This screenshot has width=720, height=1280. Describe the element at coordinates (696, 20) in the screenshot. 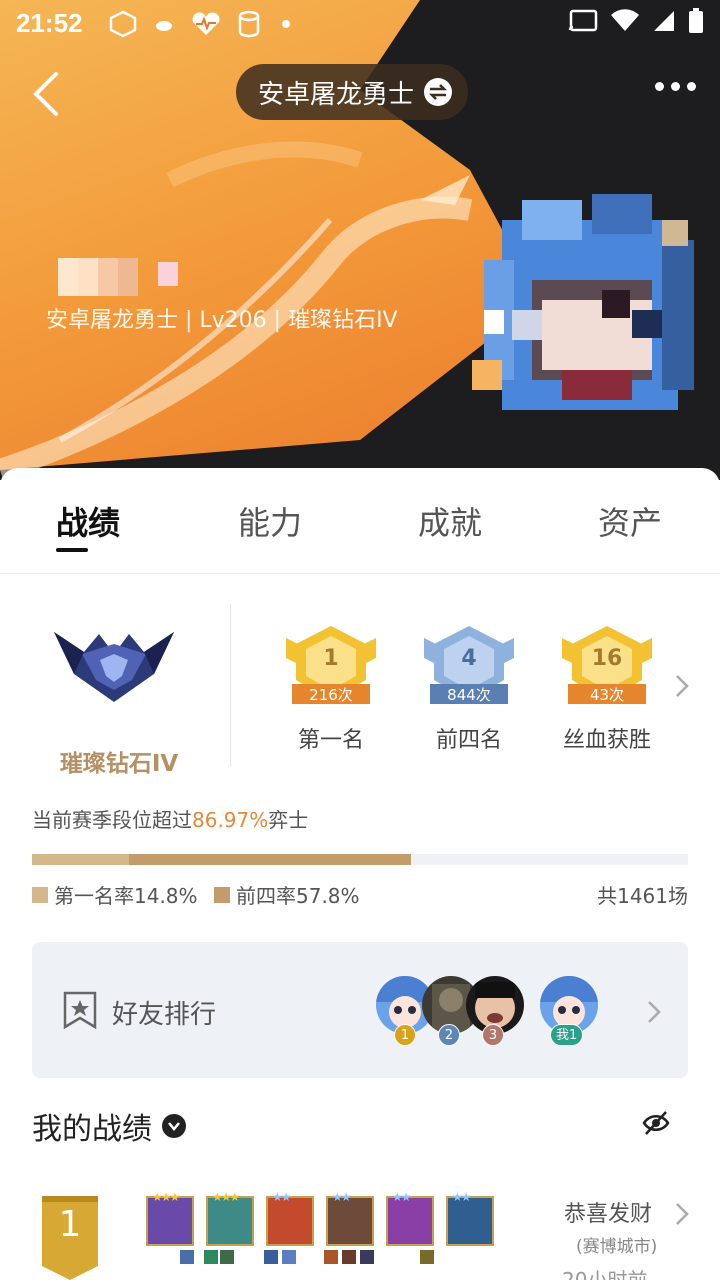

I see `battery-icon` at that location.